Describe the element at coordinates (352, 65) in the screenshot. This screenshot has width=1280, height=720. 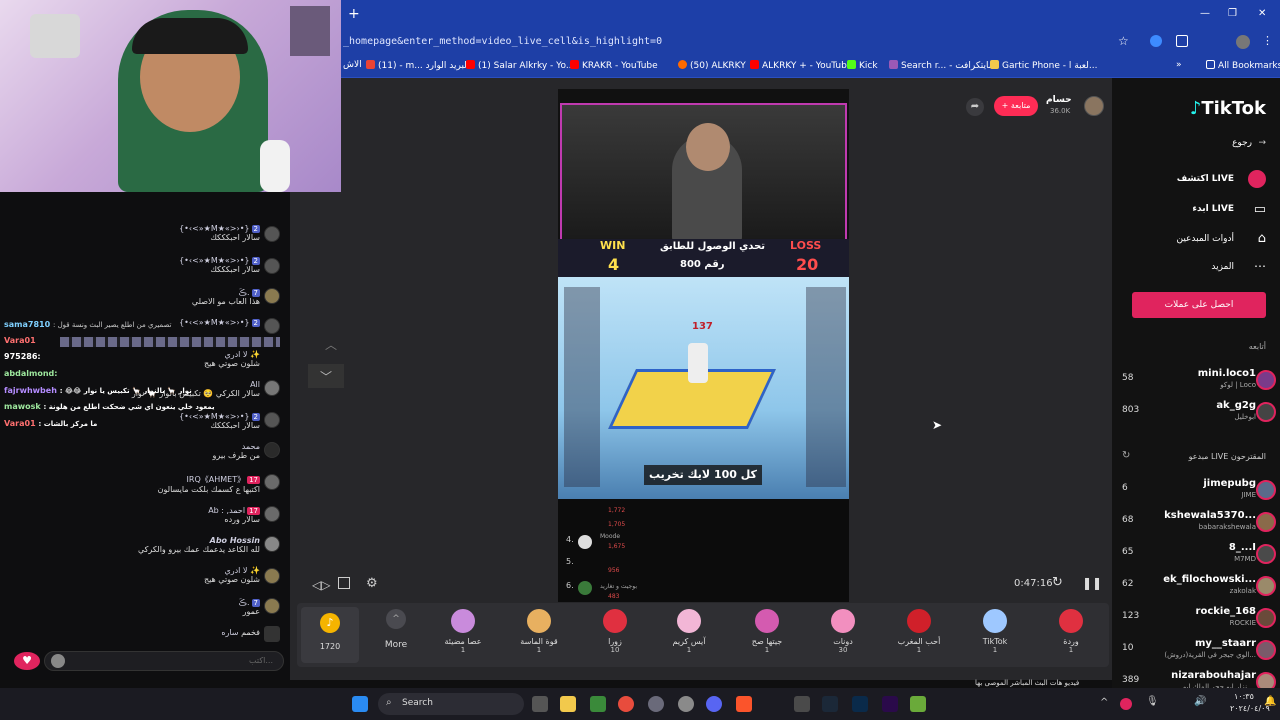
I see `bookmark-item: الاش` at that location.